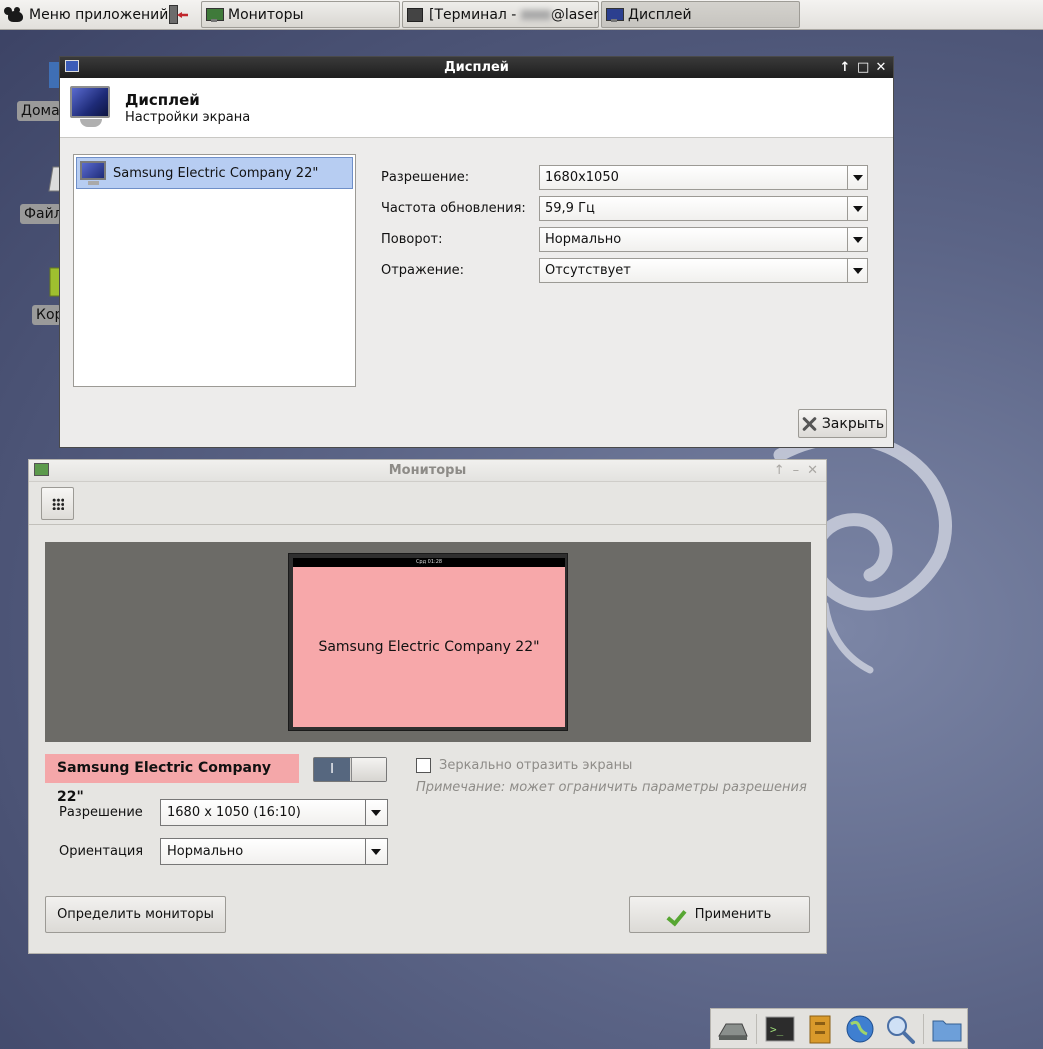 This screenshot has height=1049, width=1043. Describe the element at coordinates (427, 503) in the screenshot. I see `monitors-toolbar` at that location.